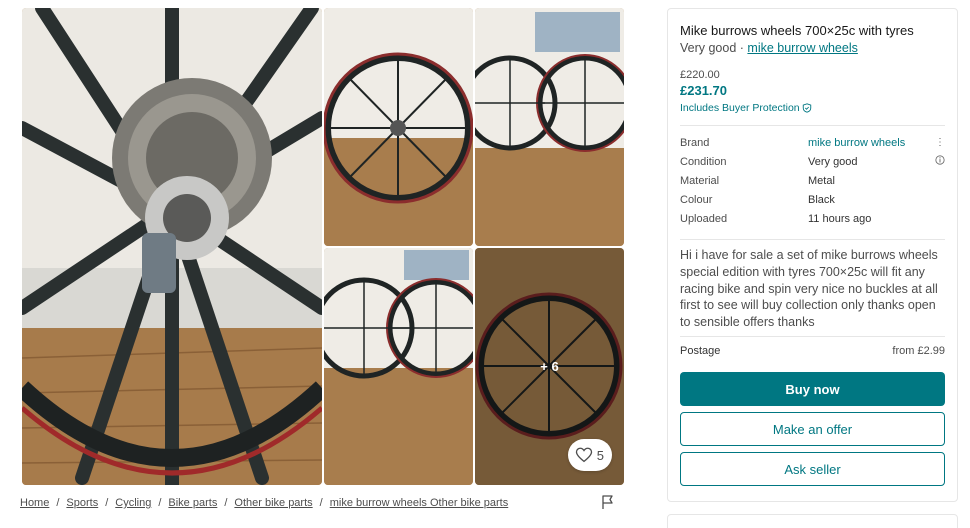  Describe the element at coordinates (608, 502) in the screenshot. I see `flag-icon` at that location.